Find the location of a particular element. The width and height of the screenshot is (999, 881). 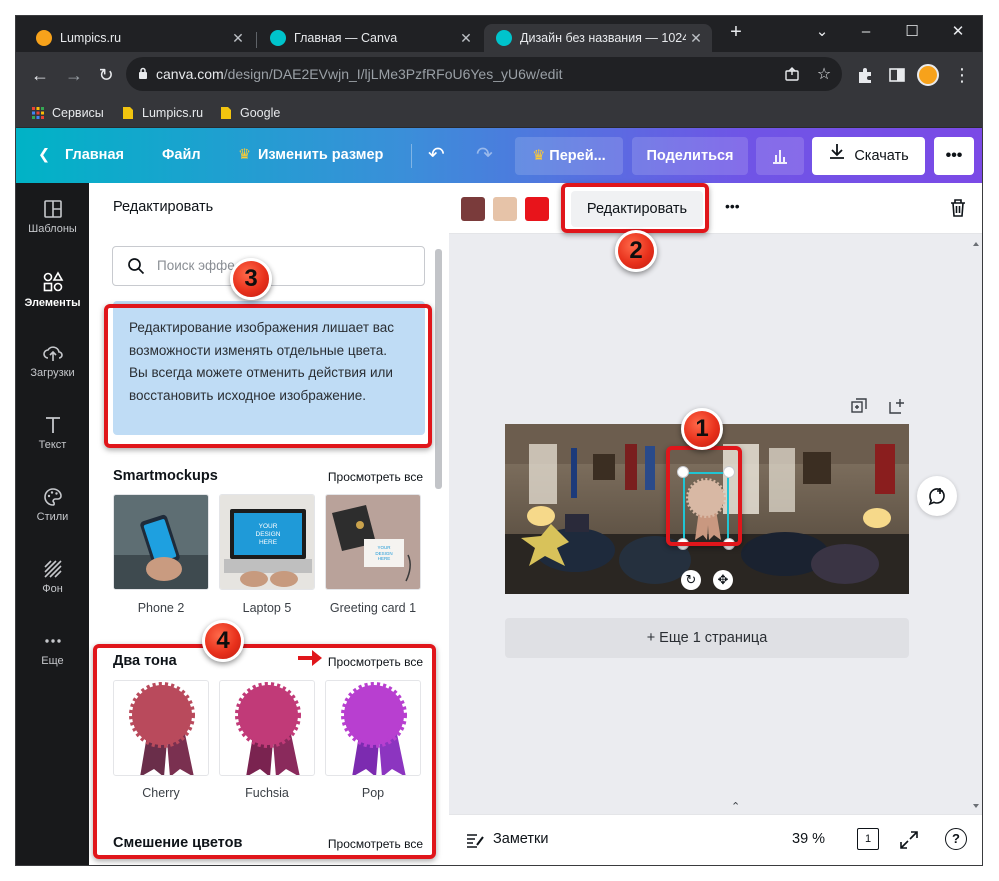

tab-canva-home: Главная — Canva ✕ is located at coordinates (370, 38).